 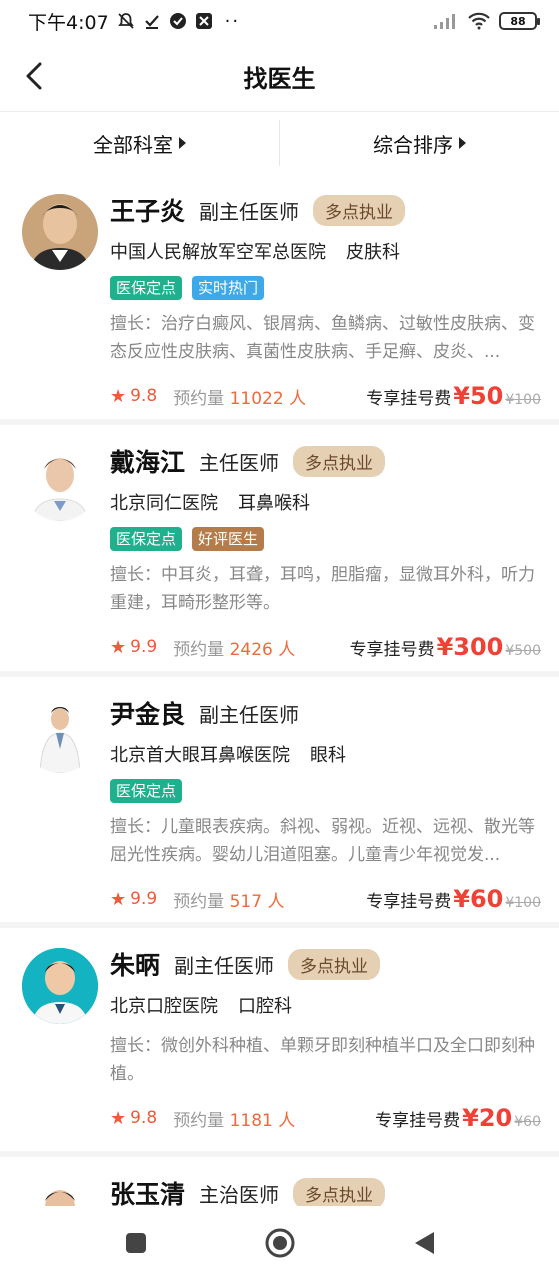 What do you see at coordinates (164, 1006) in the screenshot?
I see `hospital-name: 北京口腔医院` at bounding box center [164, 1006].